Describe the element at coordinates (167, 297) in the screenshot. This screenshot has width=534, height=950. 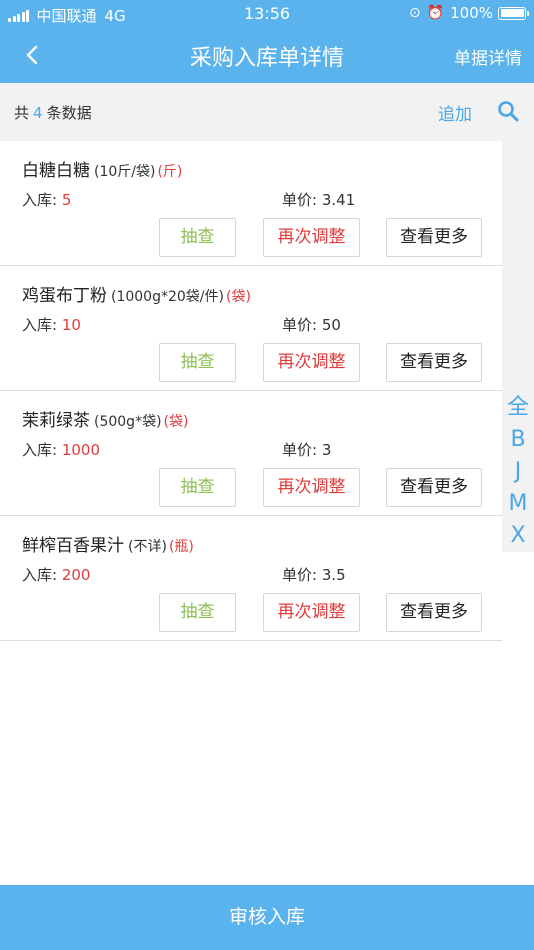
I see `item-spec: (1000g*20袋/件)` at that location.